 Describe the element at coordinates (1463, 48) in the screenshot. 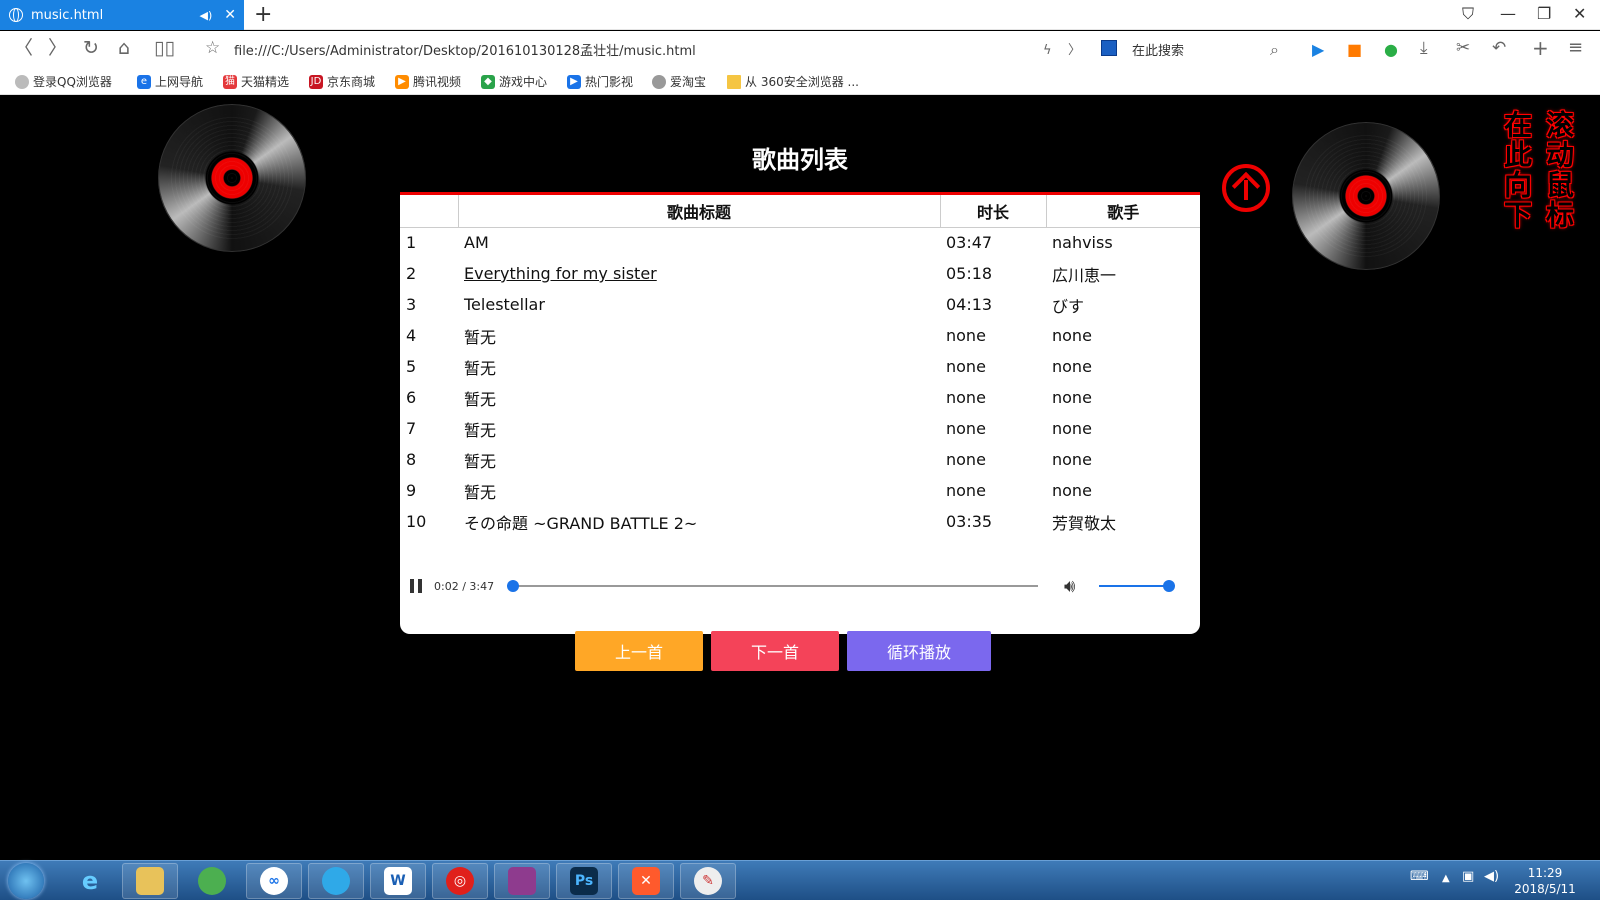

I see `scissors-icon: ✂` at that location.